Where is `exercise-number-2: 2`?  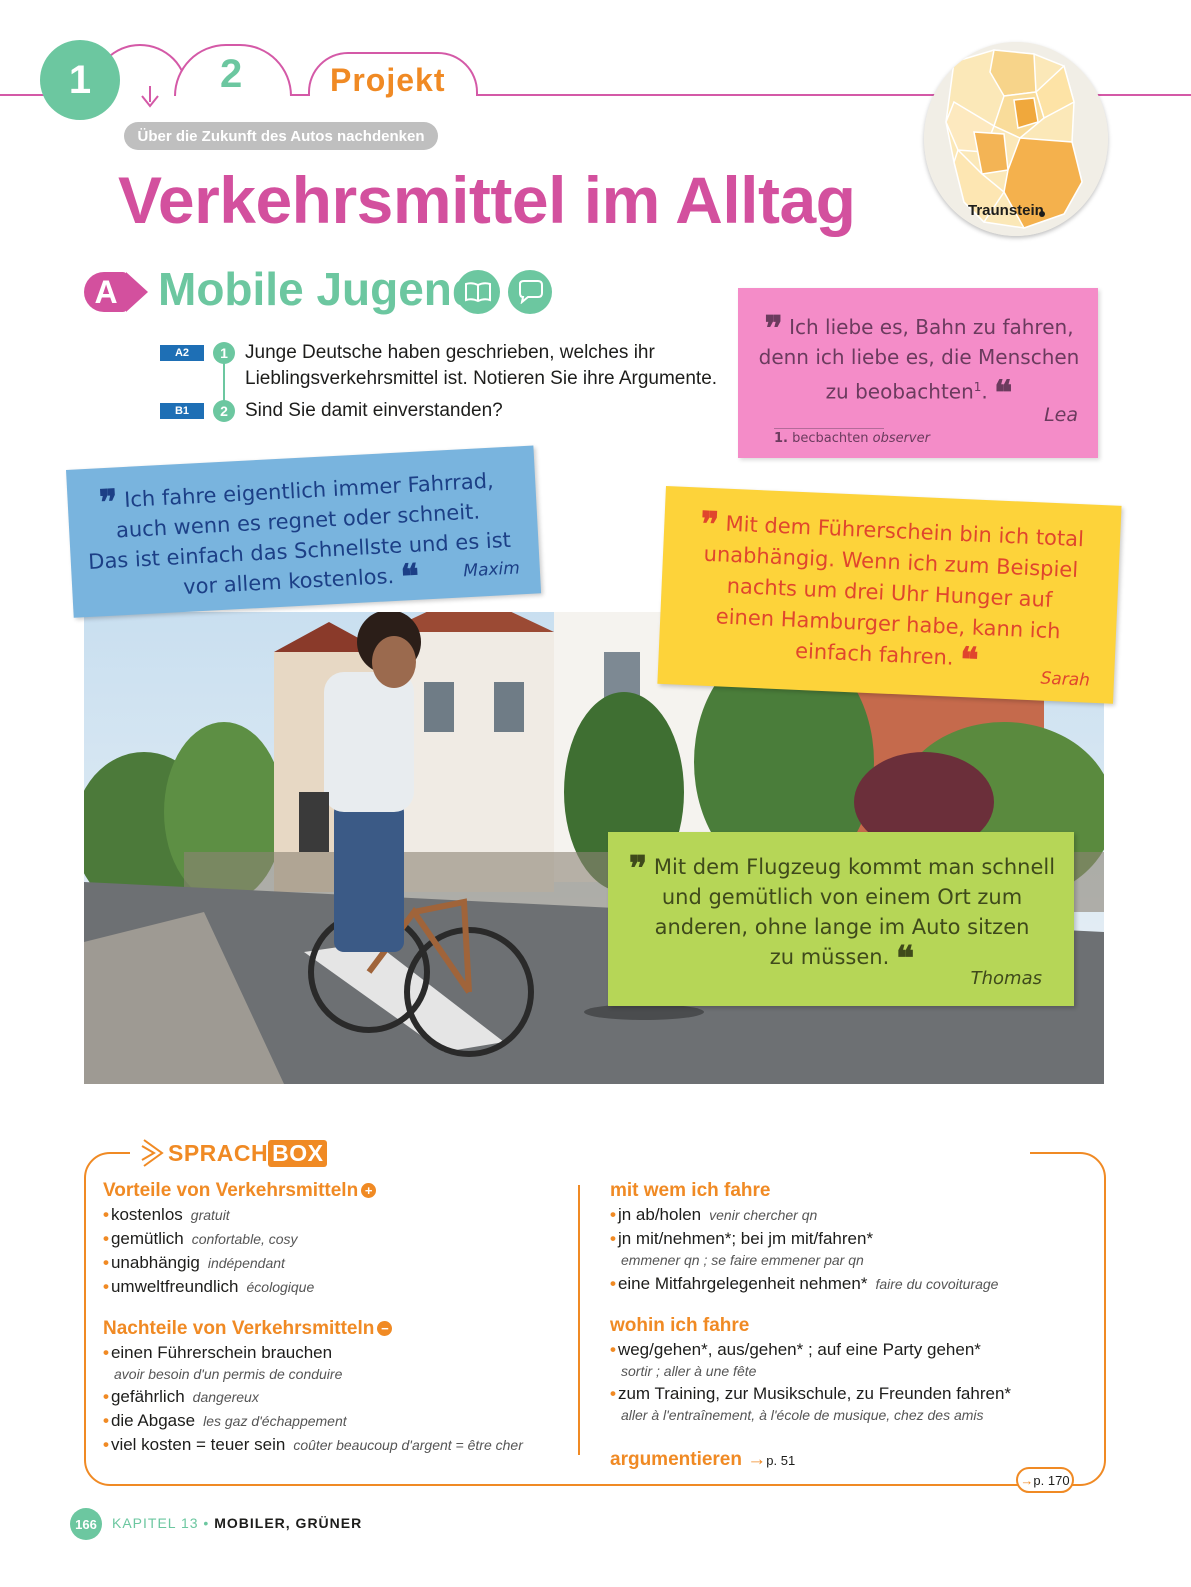
exercise-number-2: 2 is located at coordinates (224, 411).